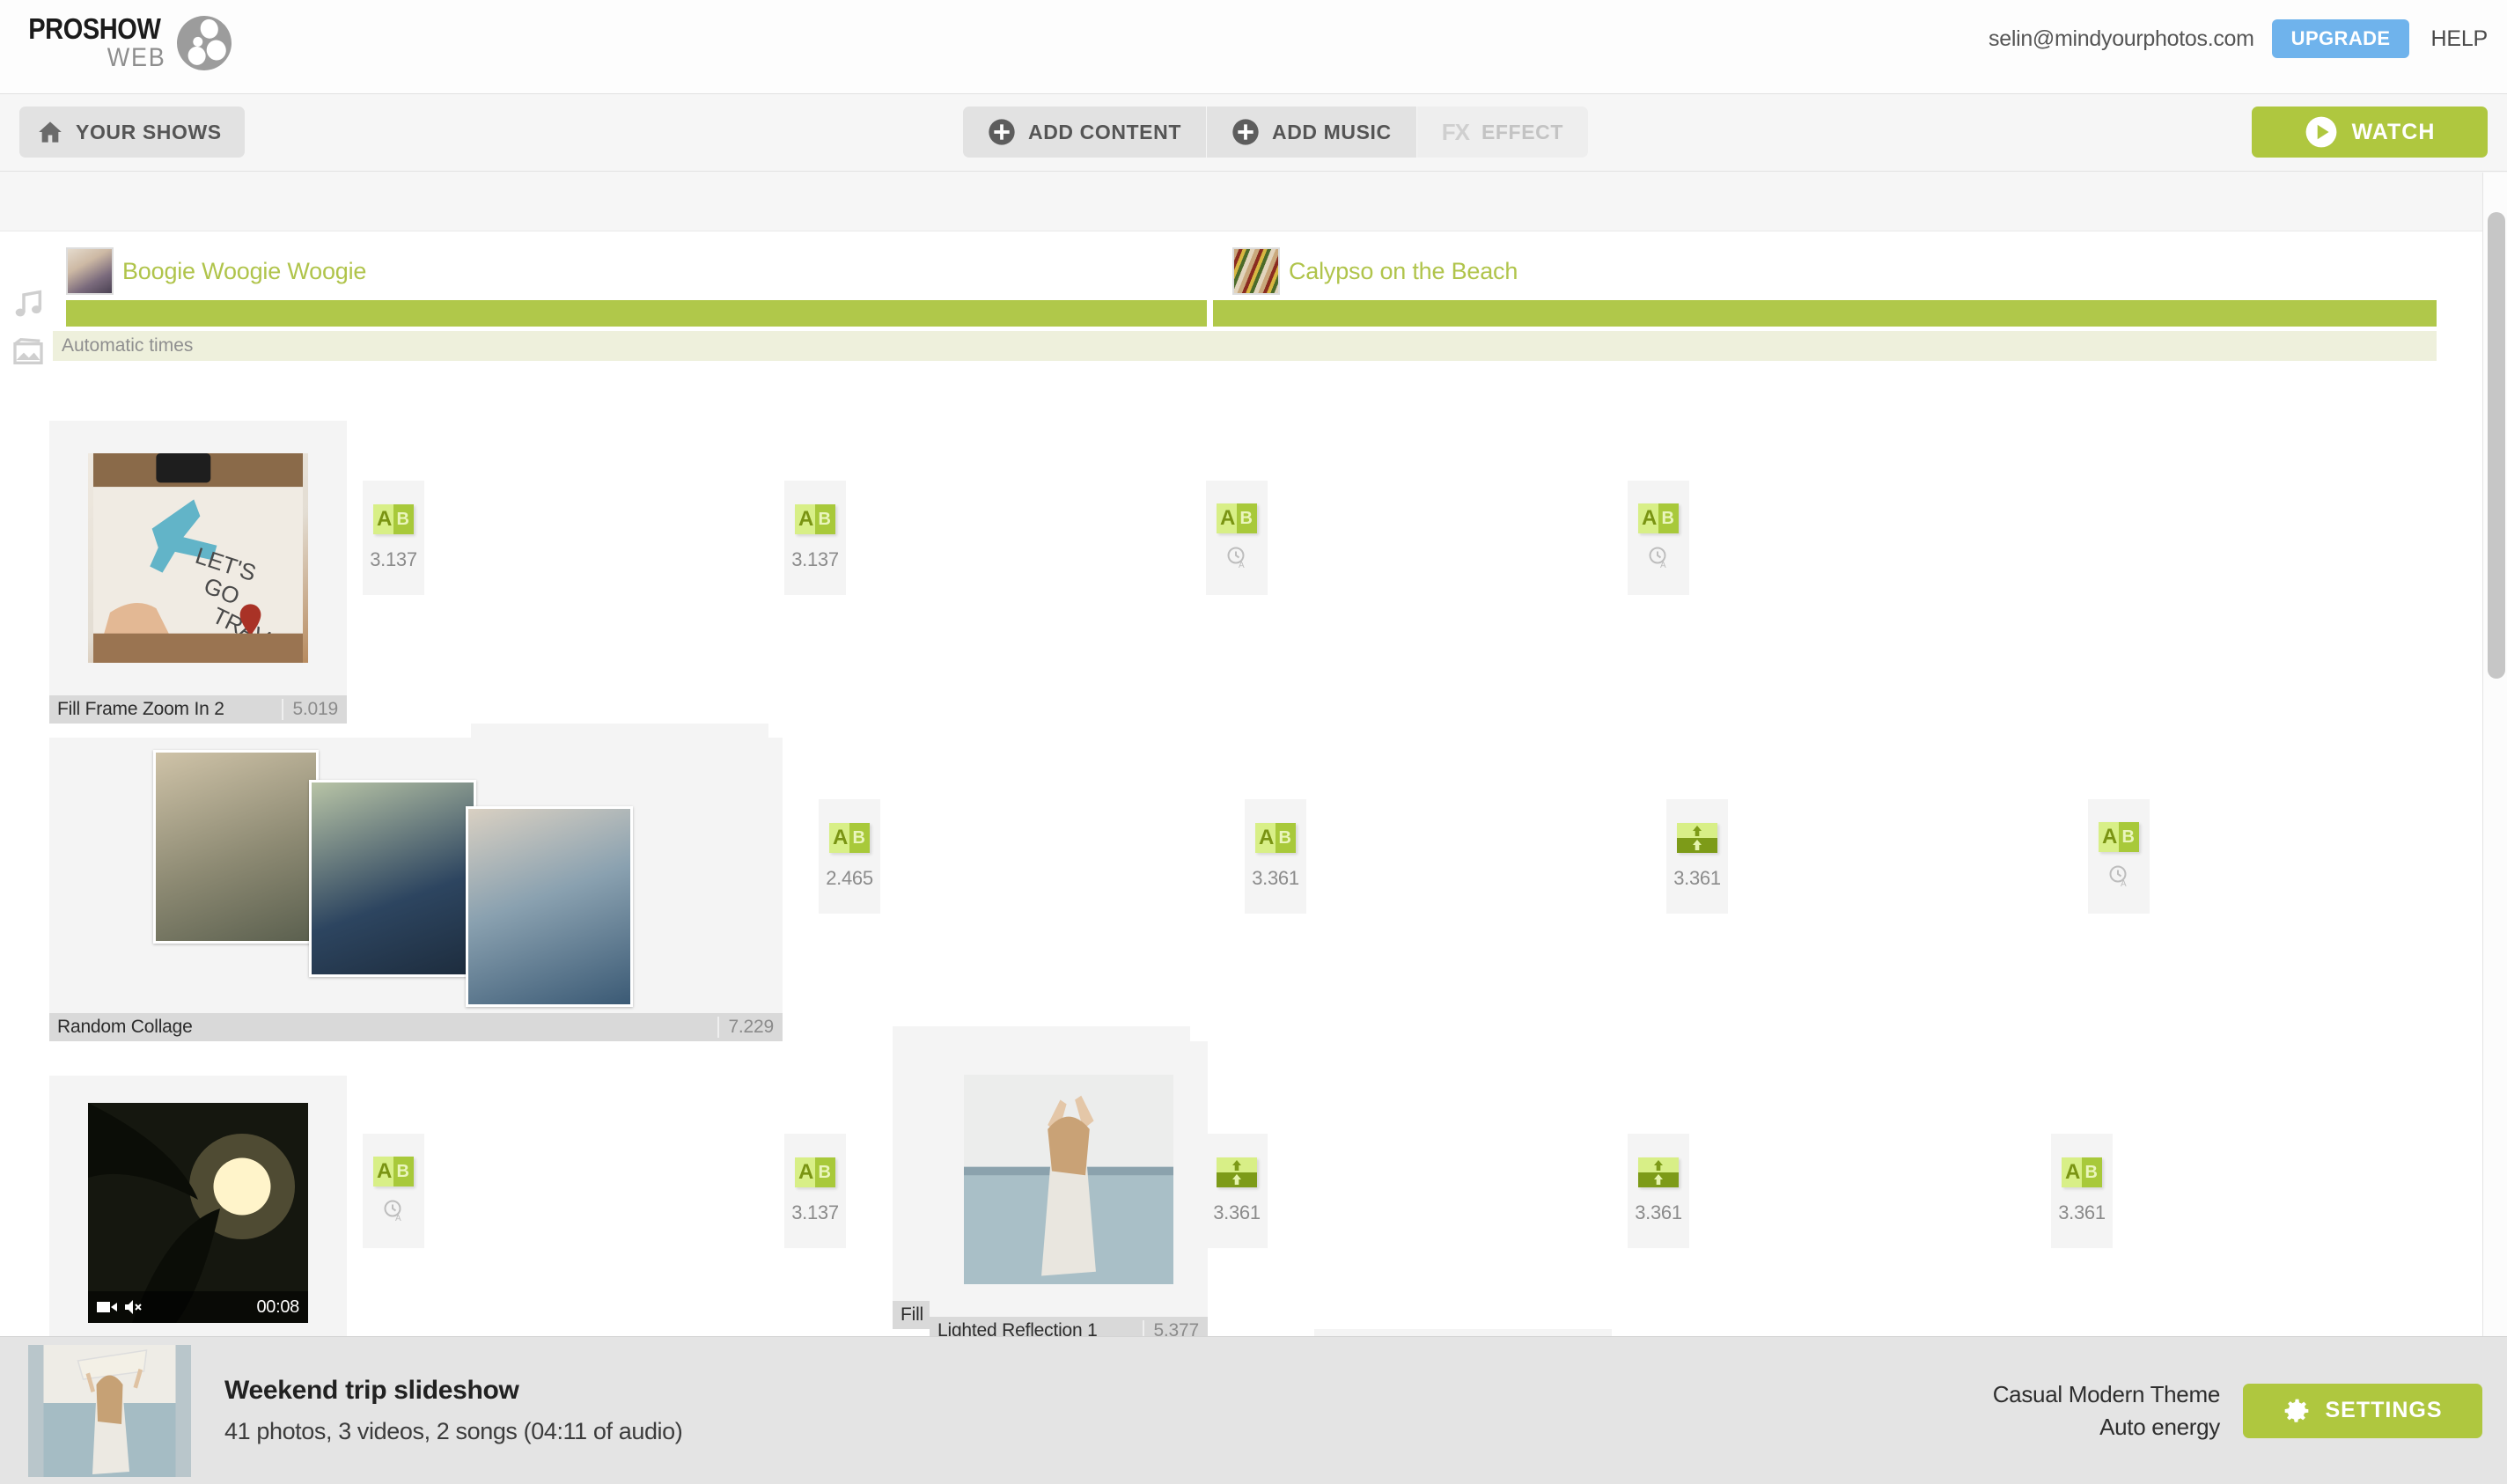  I want to click on video-glyphs, so click(177, 1307).